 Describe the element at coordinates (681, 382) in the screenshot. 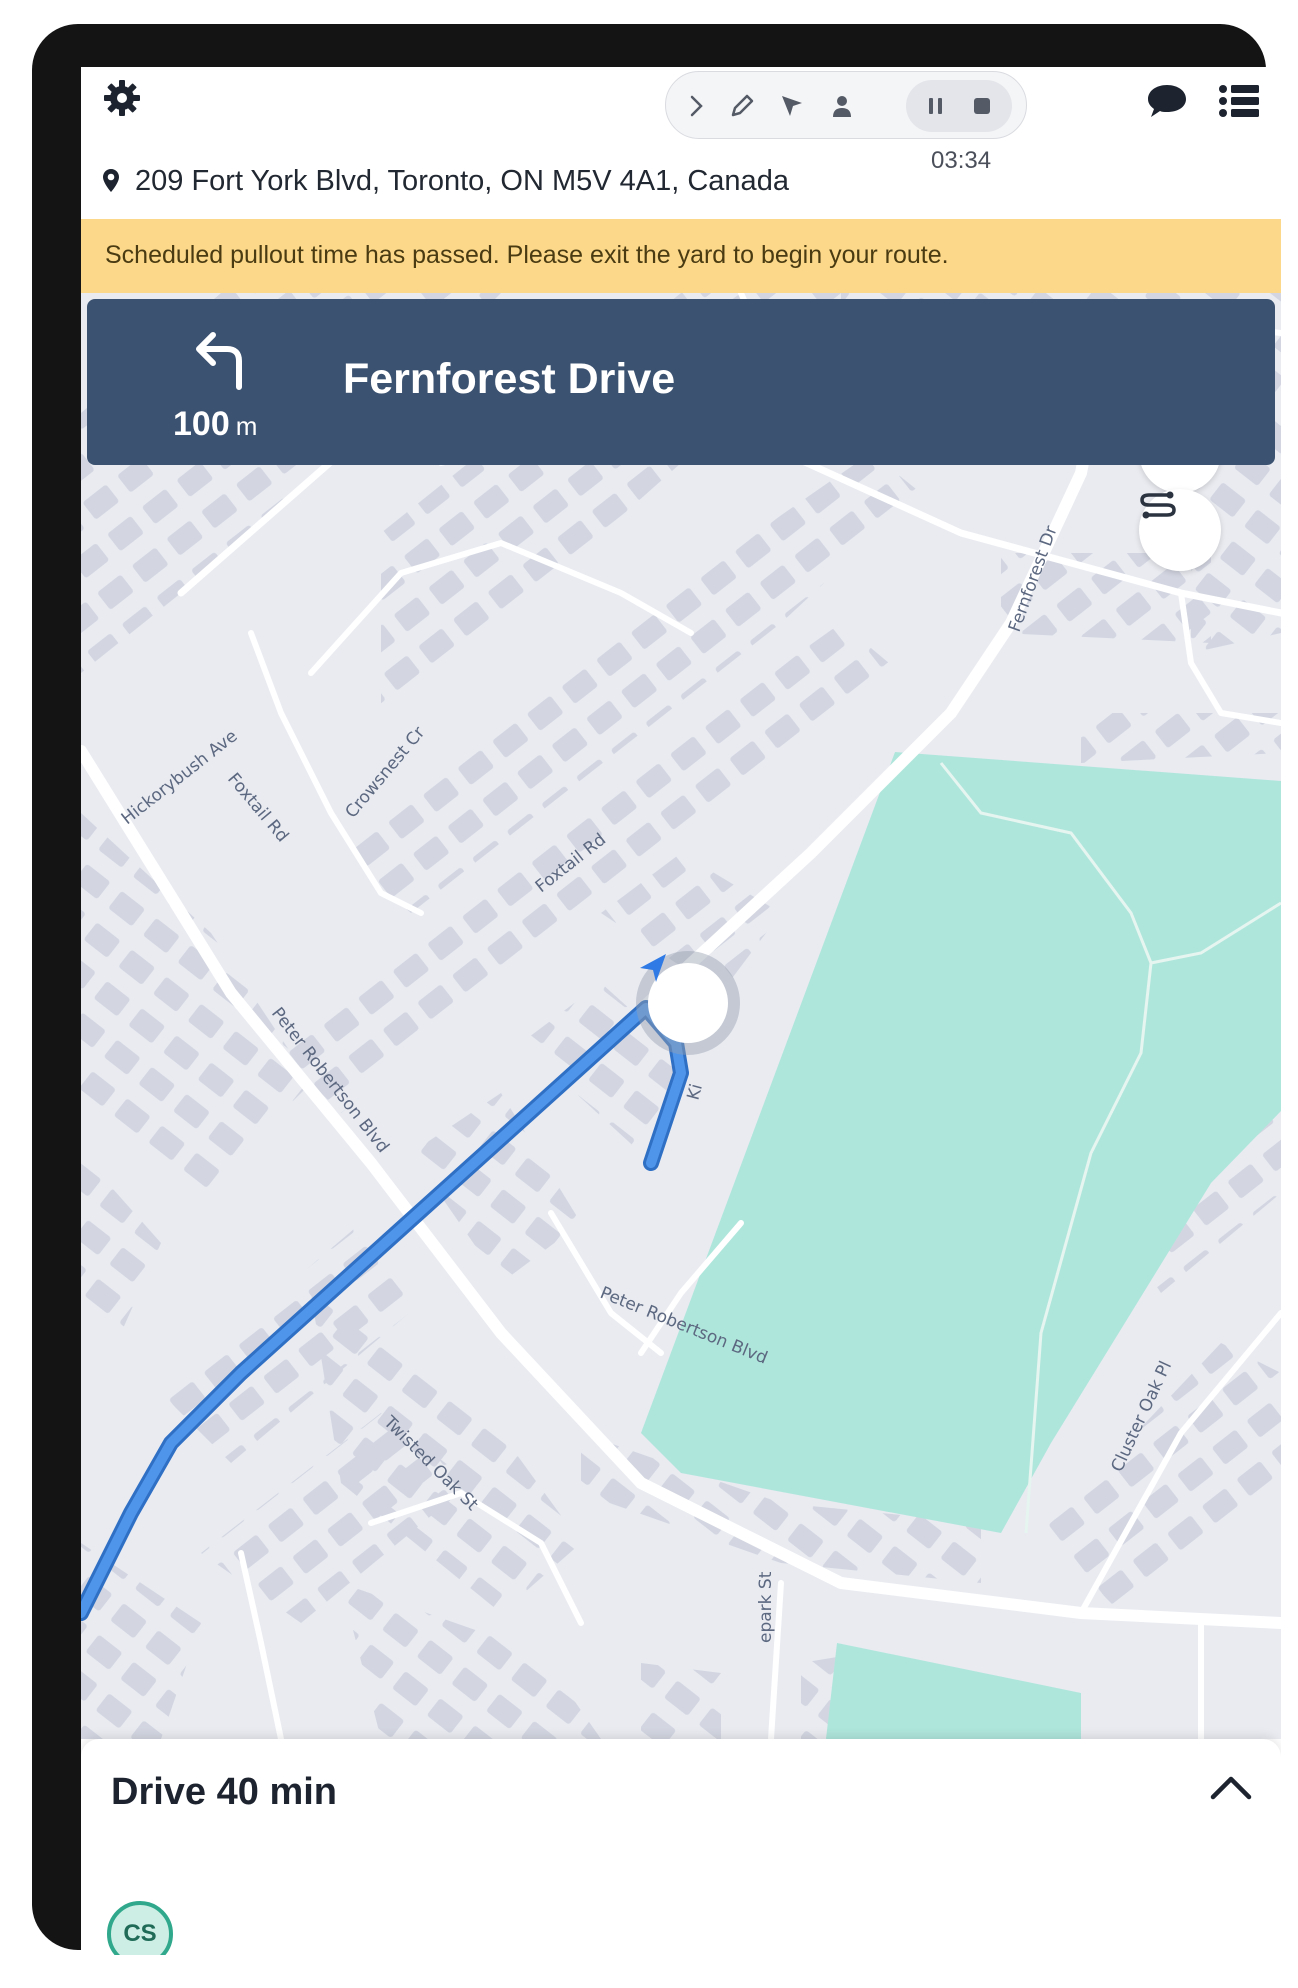

I see `turn-instruction-card: 100 m Fernforest Drive` at that location.